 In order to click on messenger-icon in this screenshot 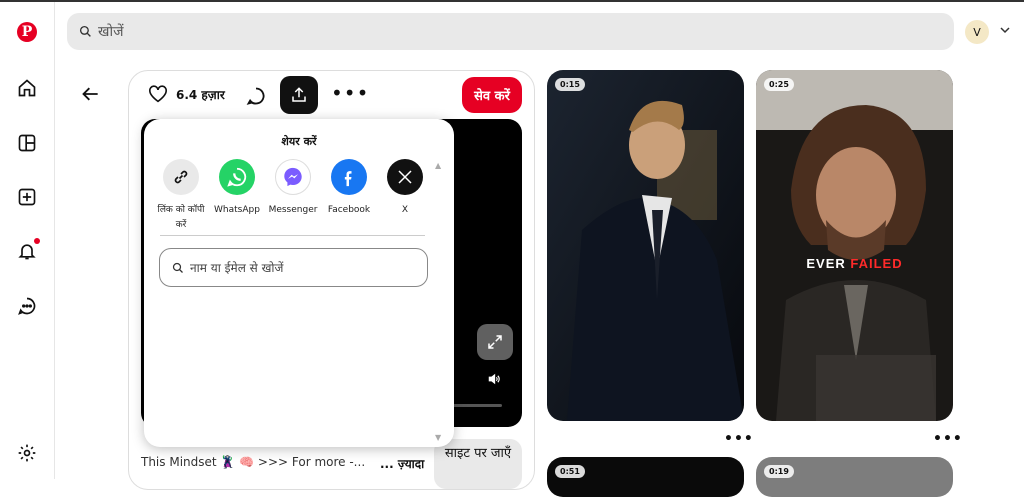, I will do `click(293, 177)`.